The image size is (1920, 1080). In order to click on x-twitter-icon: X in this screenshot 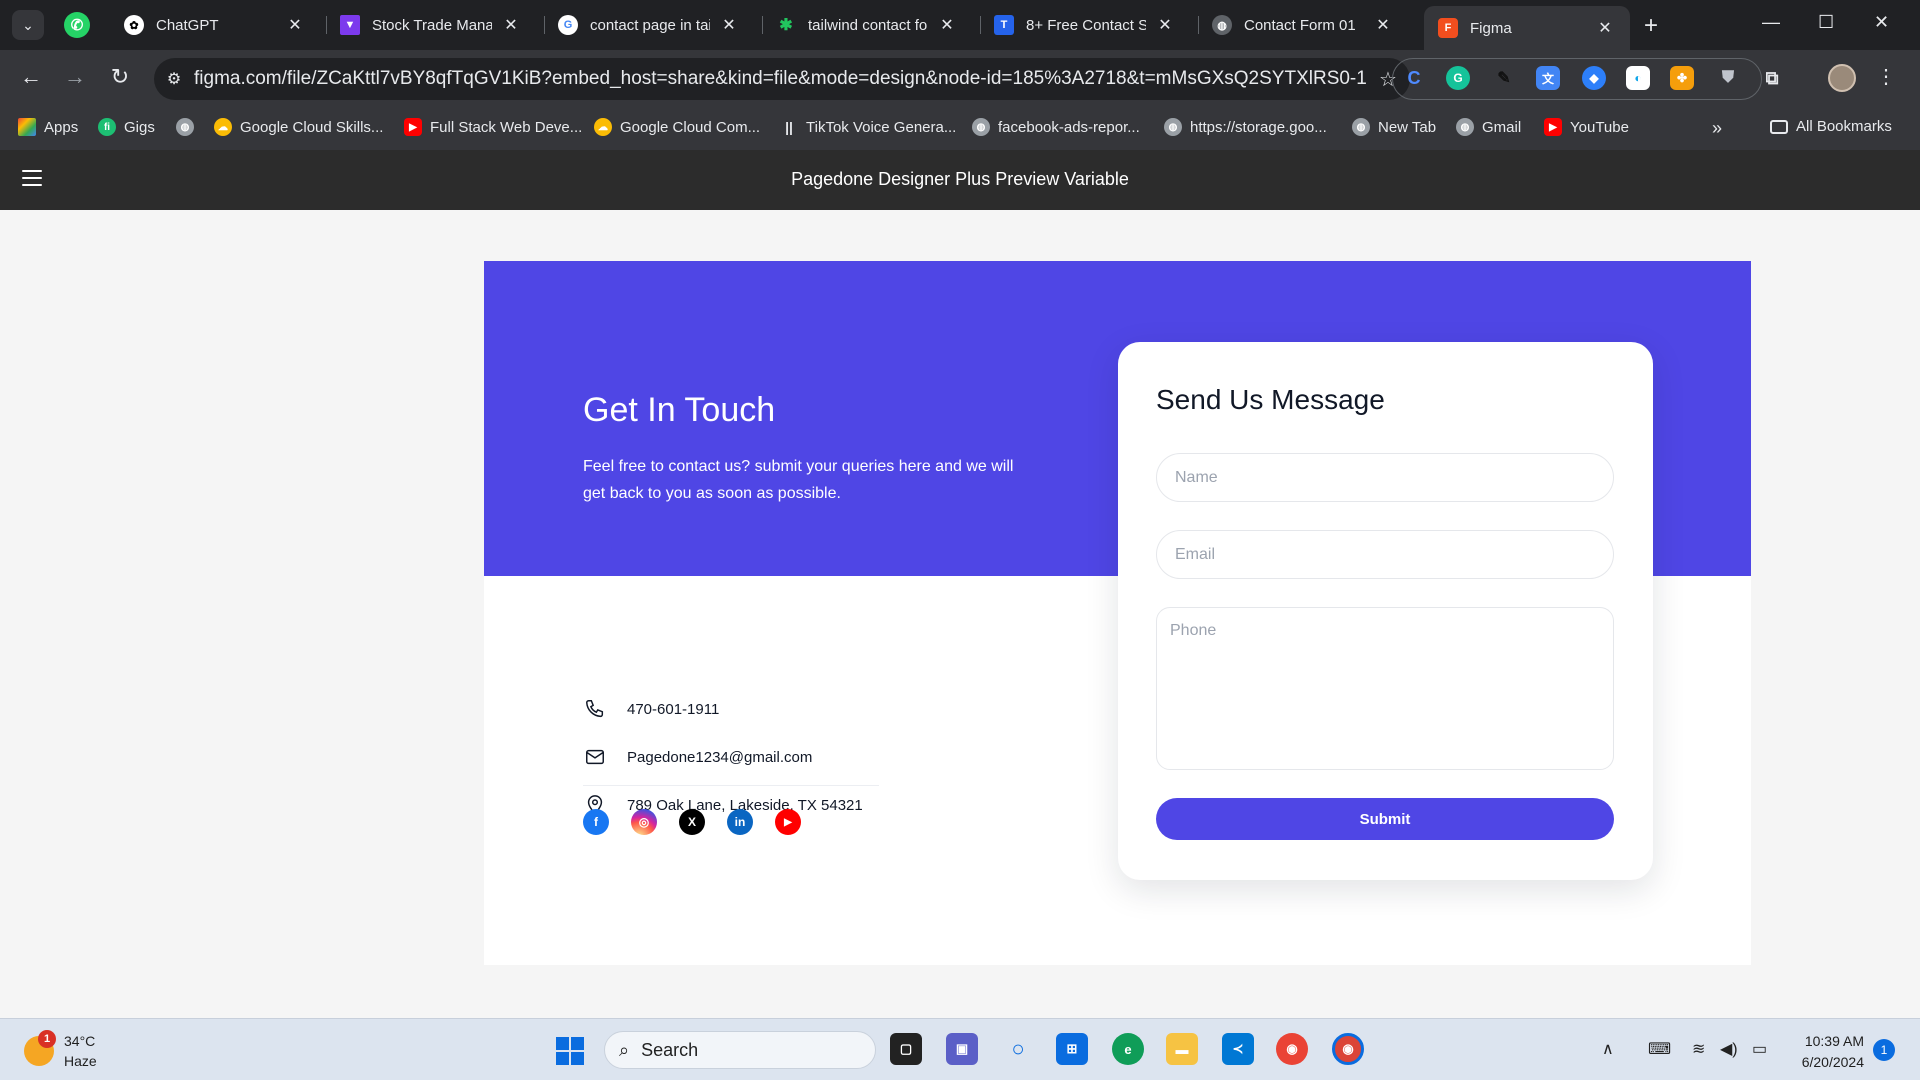, I will do `click(692, 822)`.